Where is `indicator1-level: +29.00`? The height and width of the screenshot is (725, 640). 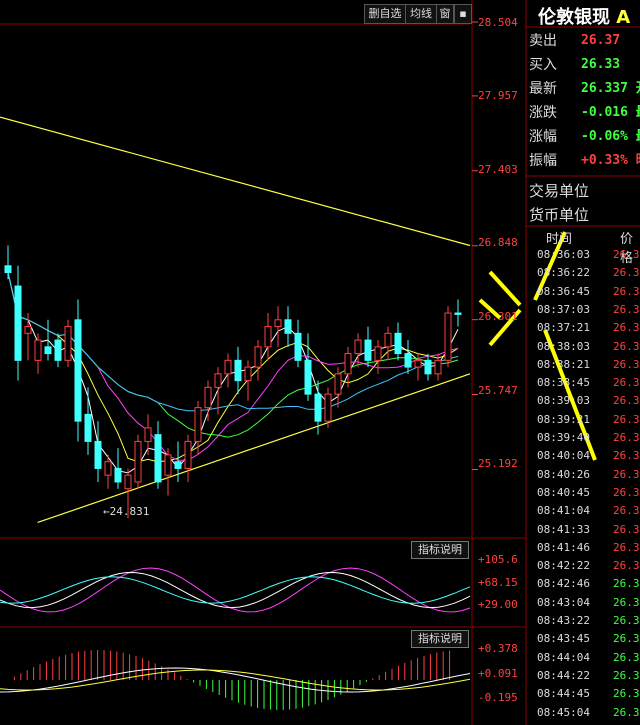
indicator1-level: +29.00 is located at coordinates (498, 604).